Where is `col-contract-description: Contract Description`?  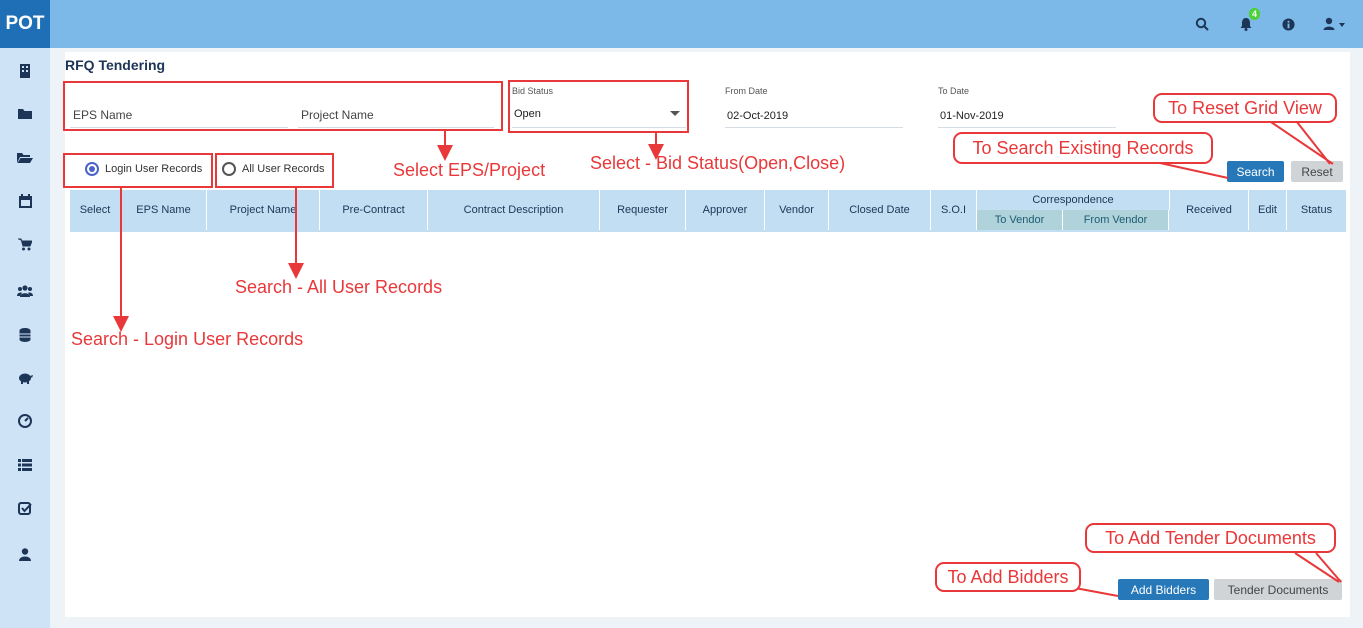 col-contract-description: Contract Description is located at coordinates (514, 210).